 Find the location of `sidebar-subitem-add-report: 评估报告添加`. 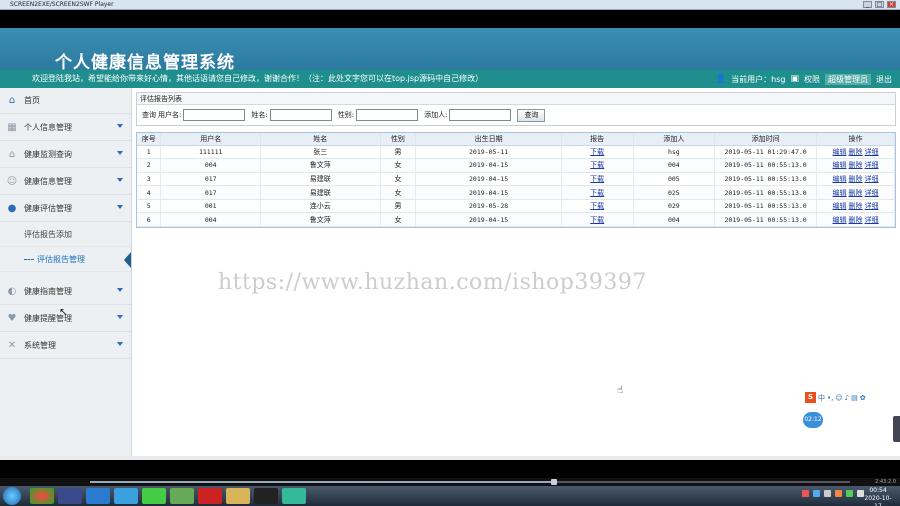

sidebar-subitem-add-report: 评估报告添加 is located at coordinates (65, 234).